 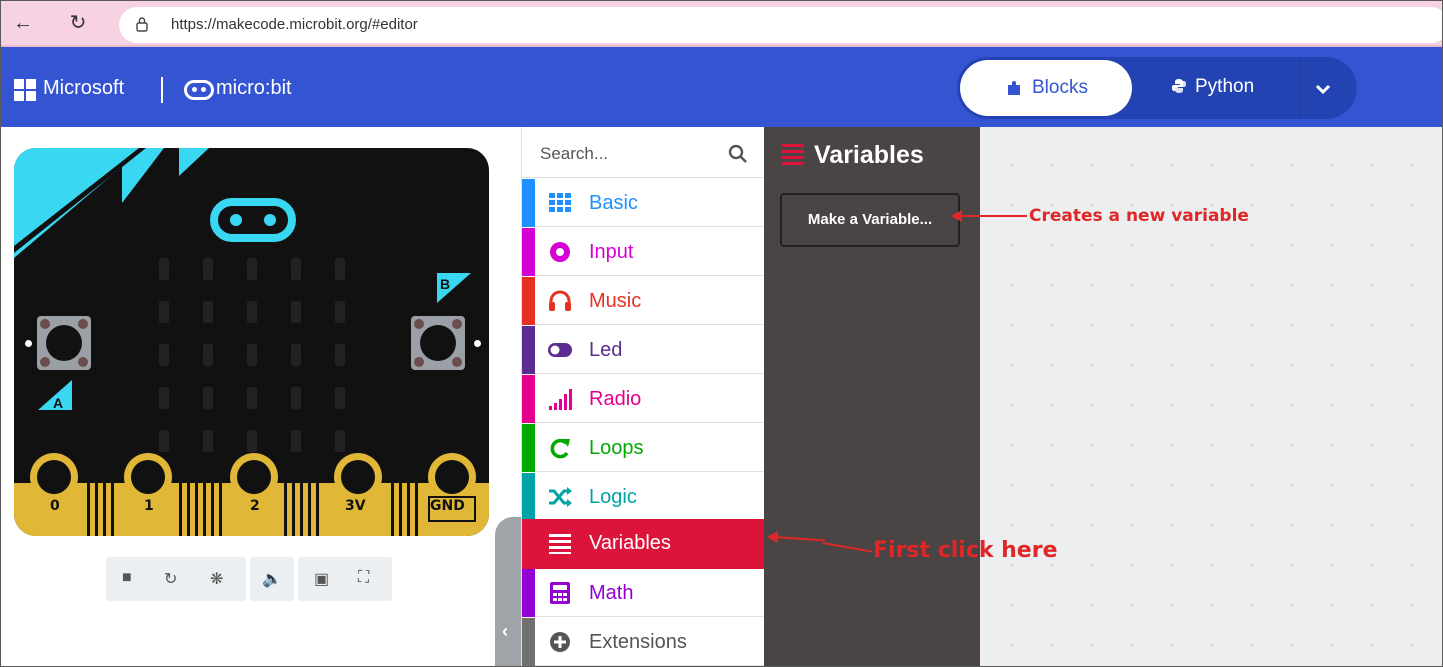 I want to click on category-extensions: Extensions, so click(x=643, y=642).